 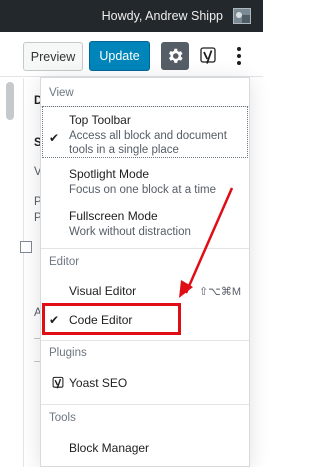 What do you see at coordinates (62, 418) in the screenshot?
I see `menu-section-tools-title: Tools` at bounding box center [62, 418].